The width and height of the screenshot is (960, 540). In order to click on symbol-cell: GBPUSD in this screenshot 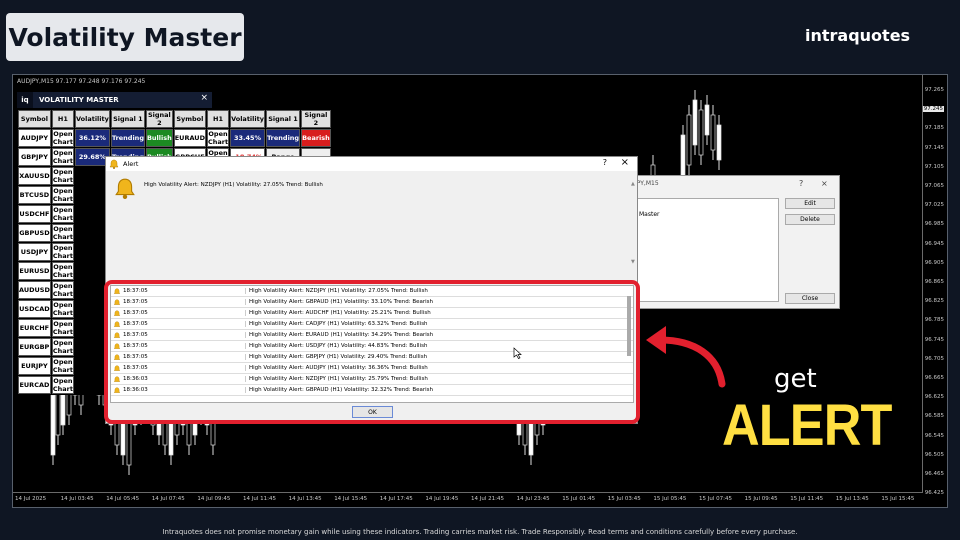, I will do `click(34, 233)`.